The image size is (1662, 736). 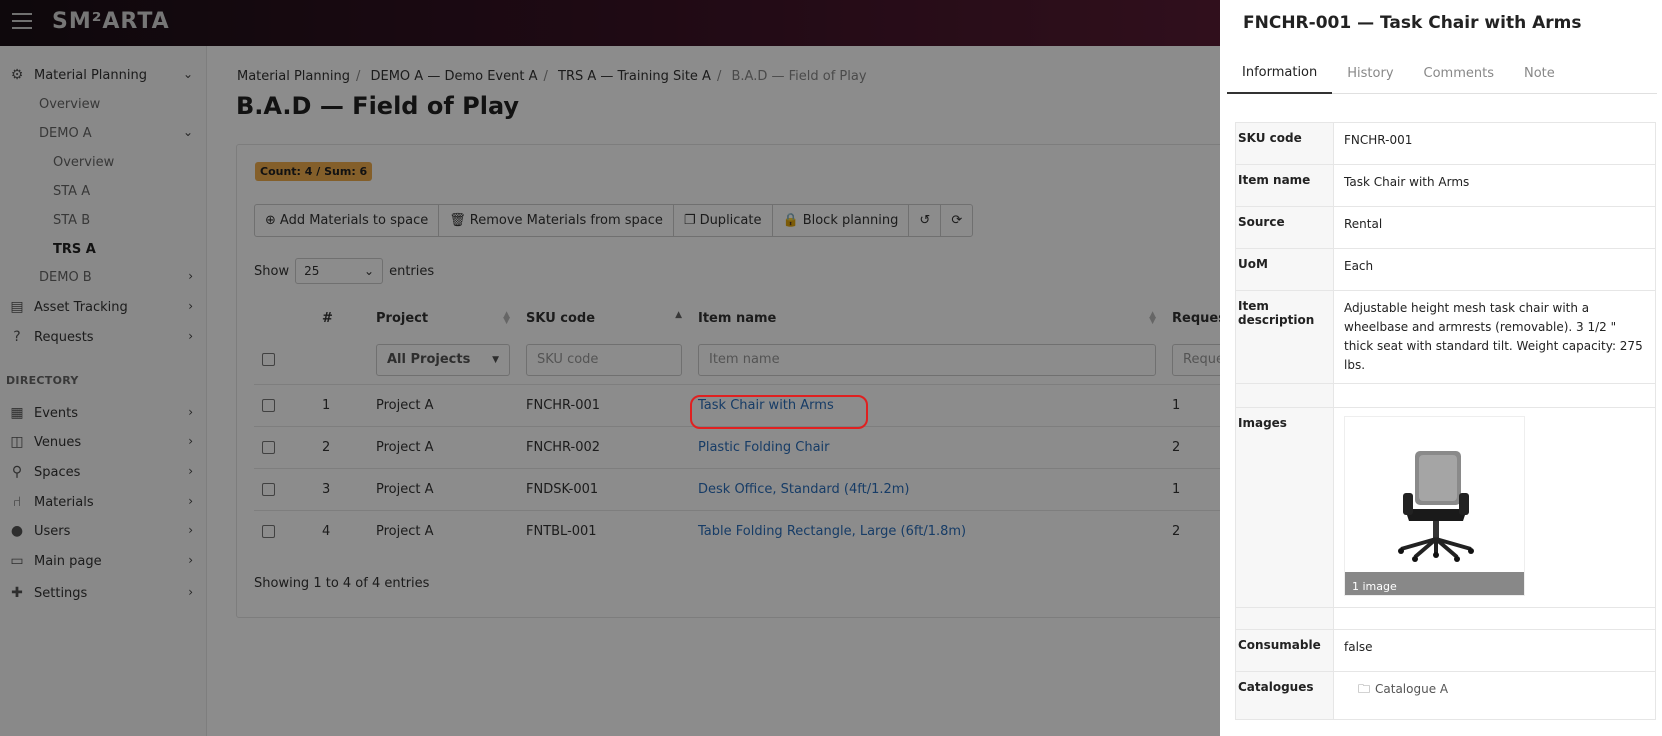 I want to click on panel-tabs: Information History Comments Note, so click(x=1442, y=73).